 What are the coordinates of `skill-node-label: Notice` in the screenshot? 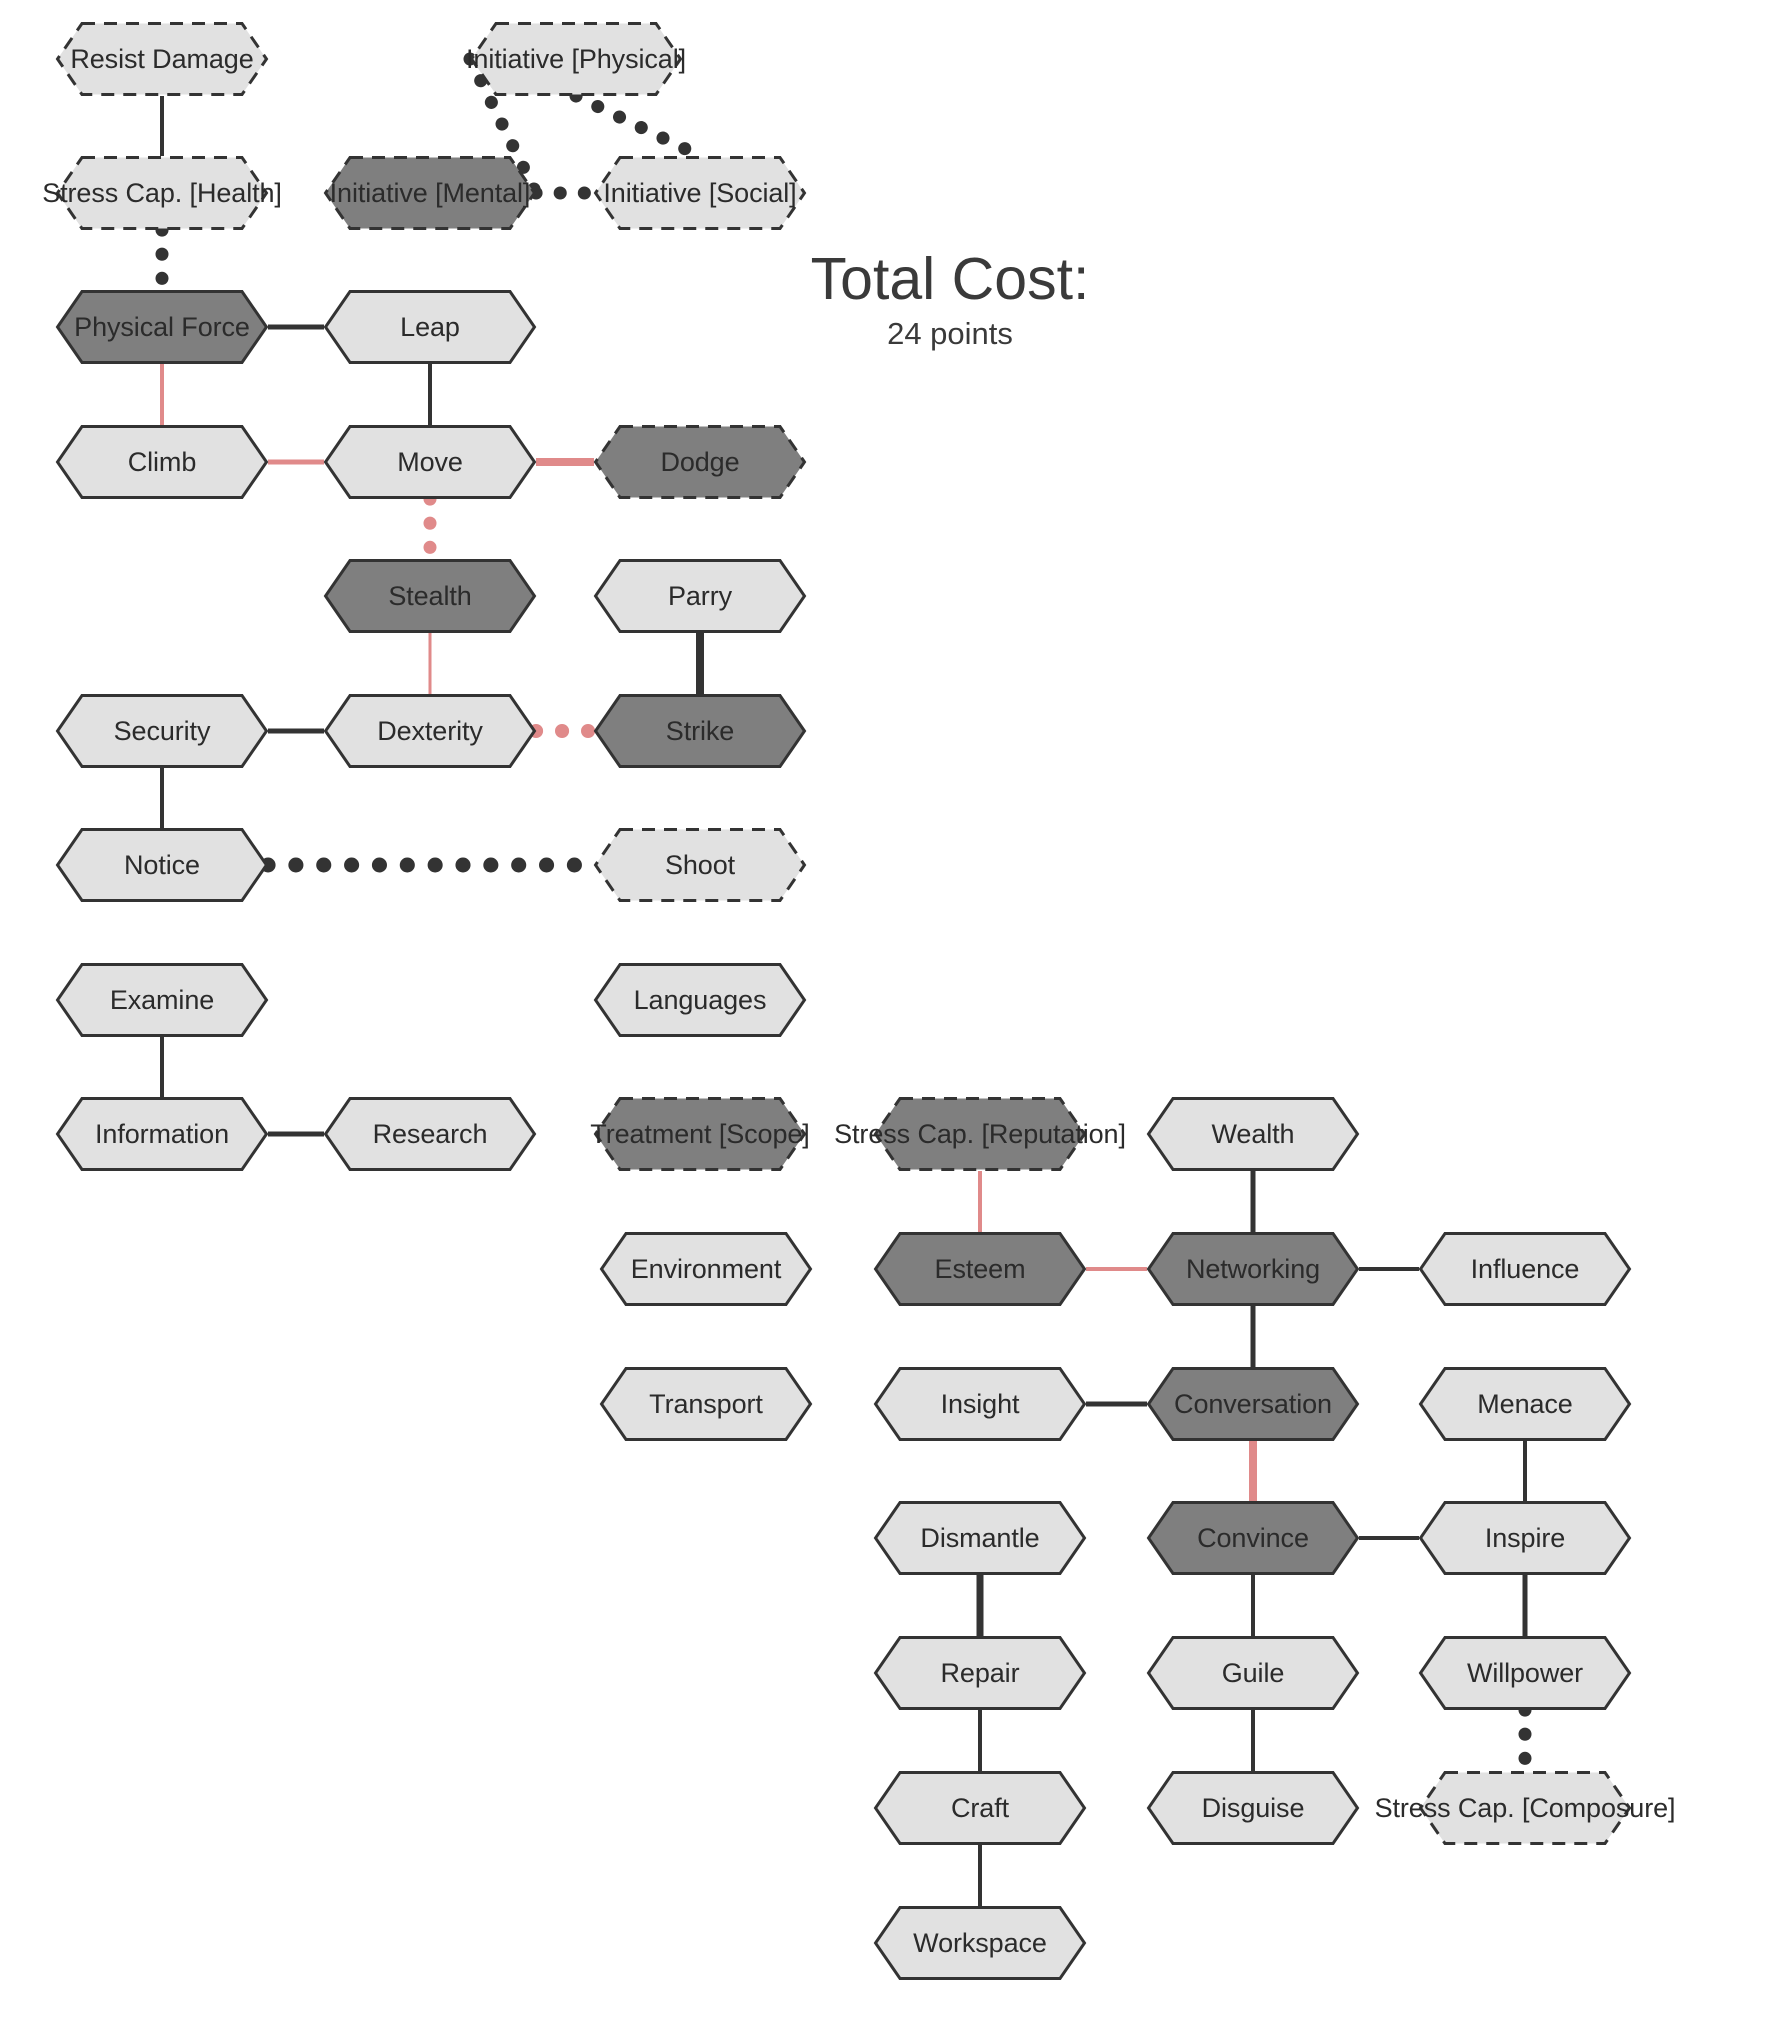 It's located at (162, 864).